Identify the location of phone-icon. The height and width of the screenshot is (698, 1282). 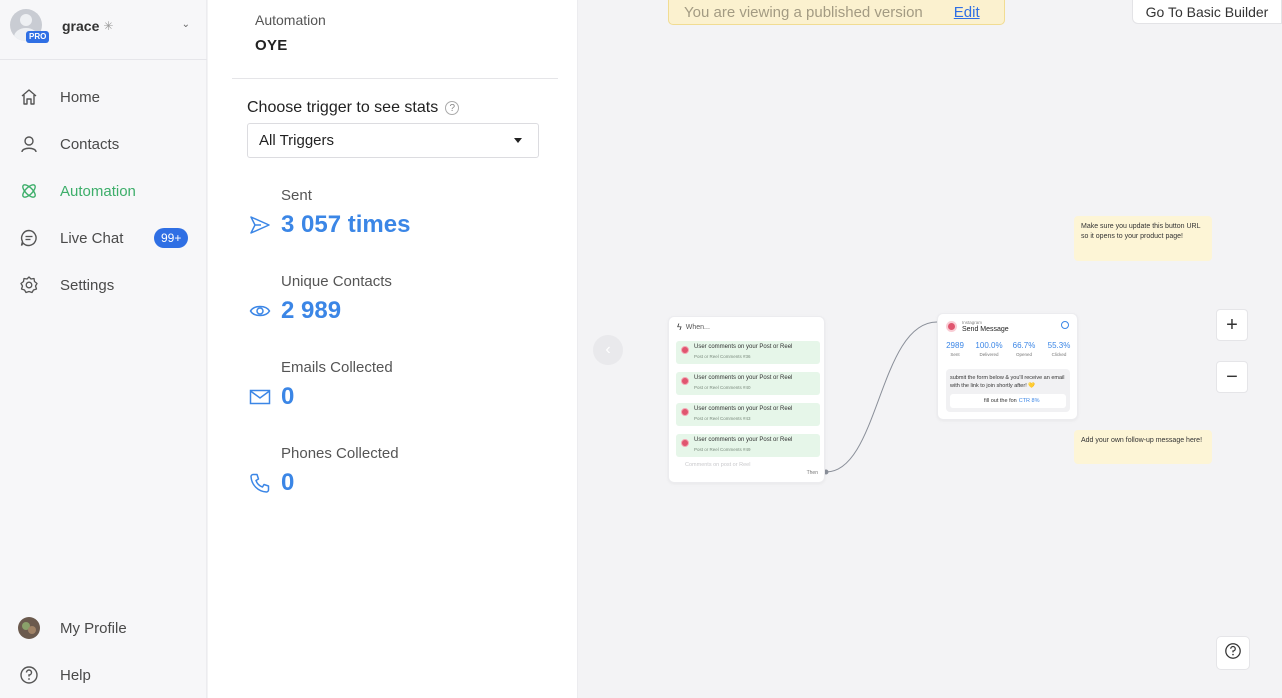
(260, 483).